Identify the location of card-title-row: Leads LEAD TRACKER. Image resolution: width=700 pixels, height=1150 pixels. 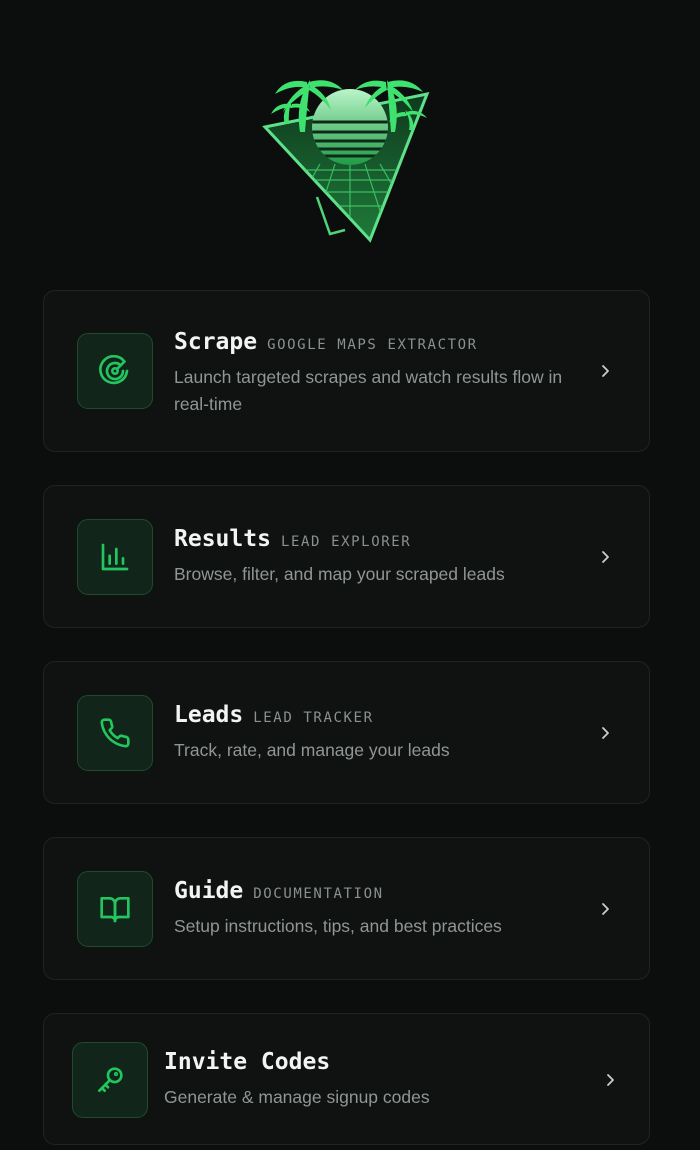
(312, 715).